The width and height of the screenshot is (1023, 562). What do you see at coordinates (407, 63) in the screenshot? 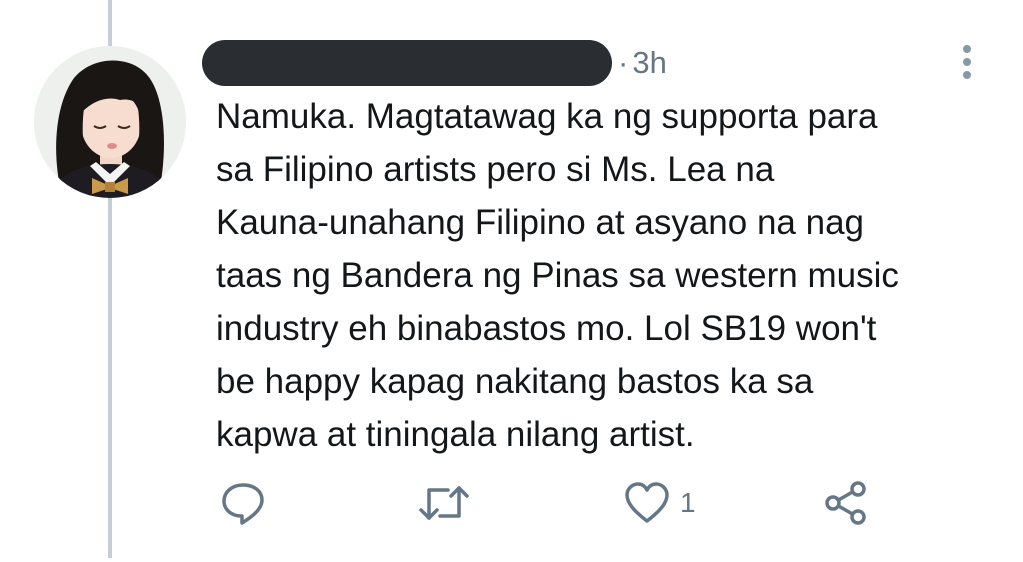
I see `redacted-username` at bounding box center [407, 63].